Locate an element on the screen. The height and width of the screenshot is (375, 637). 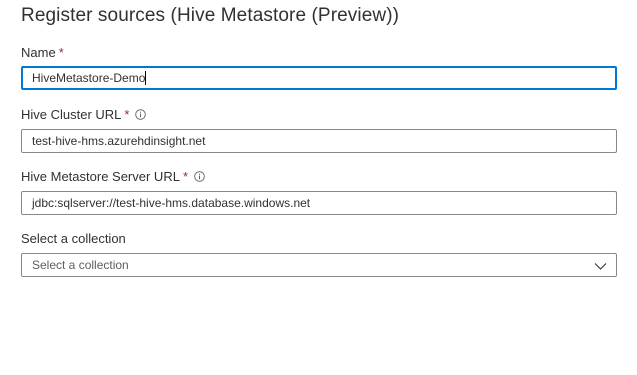
collection-label-text: Select a collection is located at coordinates (73, 238).